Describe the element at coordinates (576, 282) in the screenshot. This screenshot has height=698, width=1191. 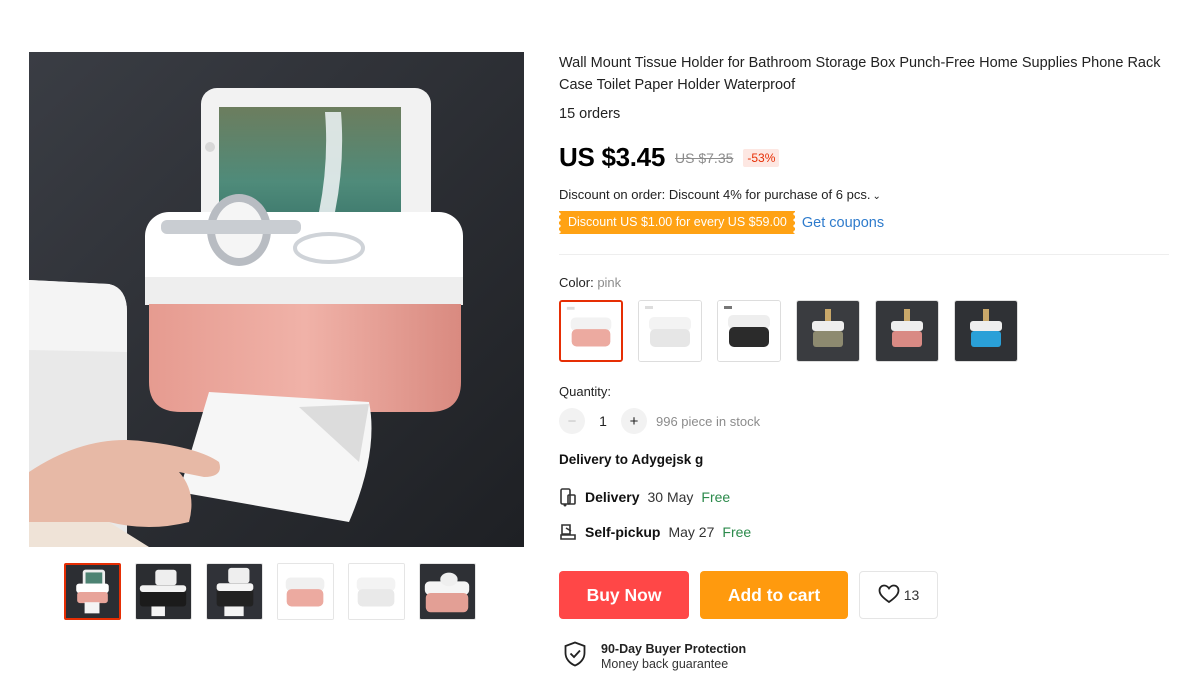
I see `color-label-text: Color:` at that location.